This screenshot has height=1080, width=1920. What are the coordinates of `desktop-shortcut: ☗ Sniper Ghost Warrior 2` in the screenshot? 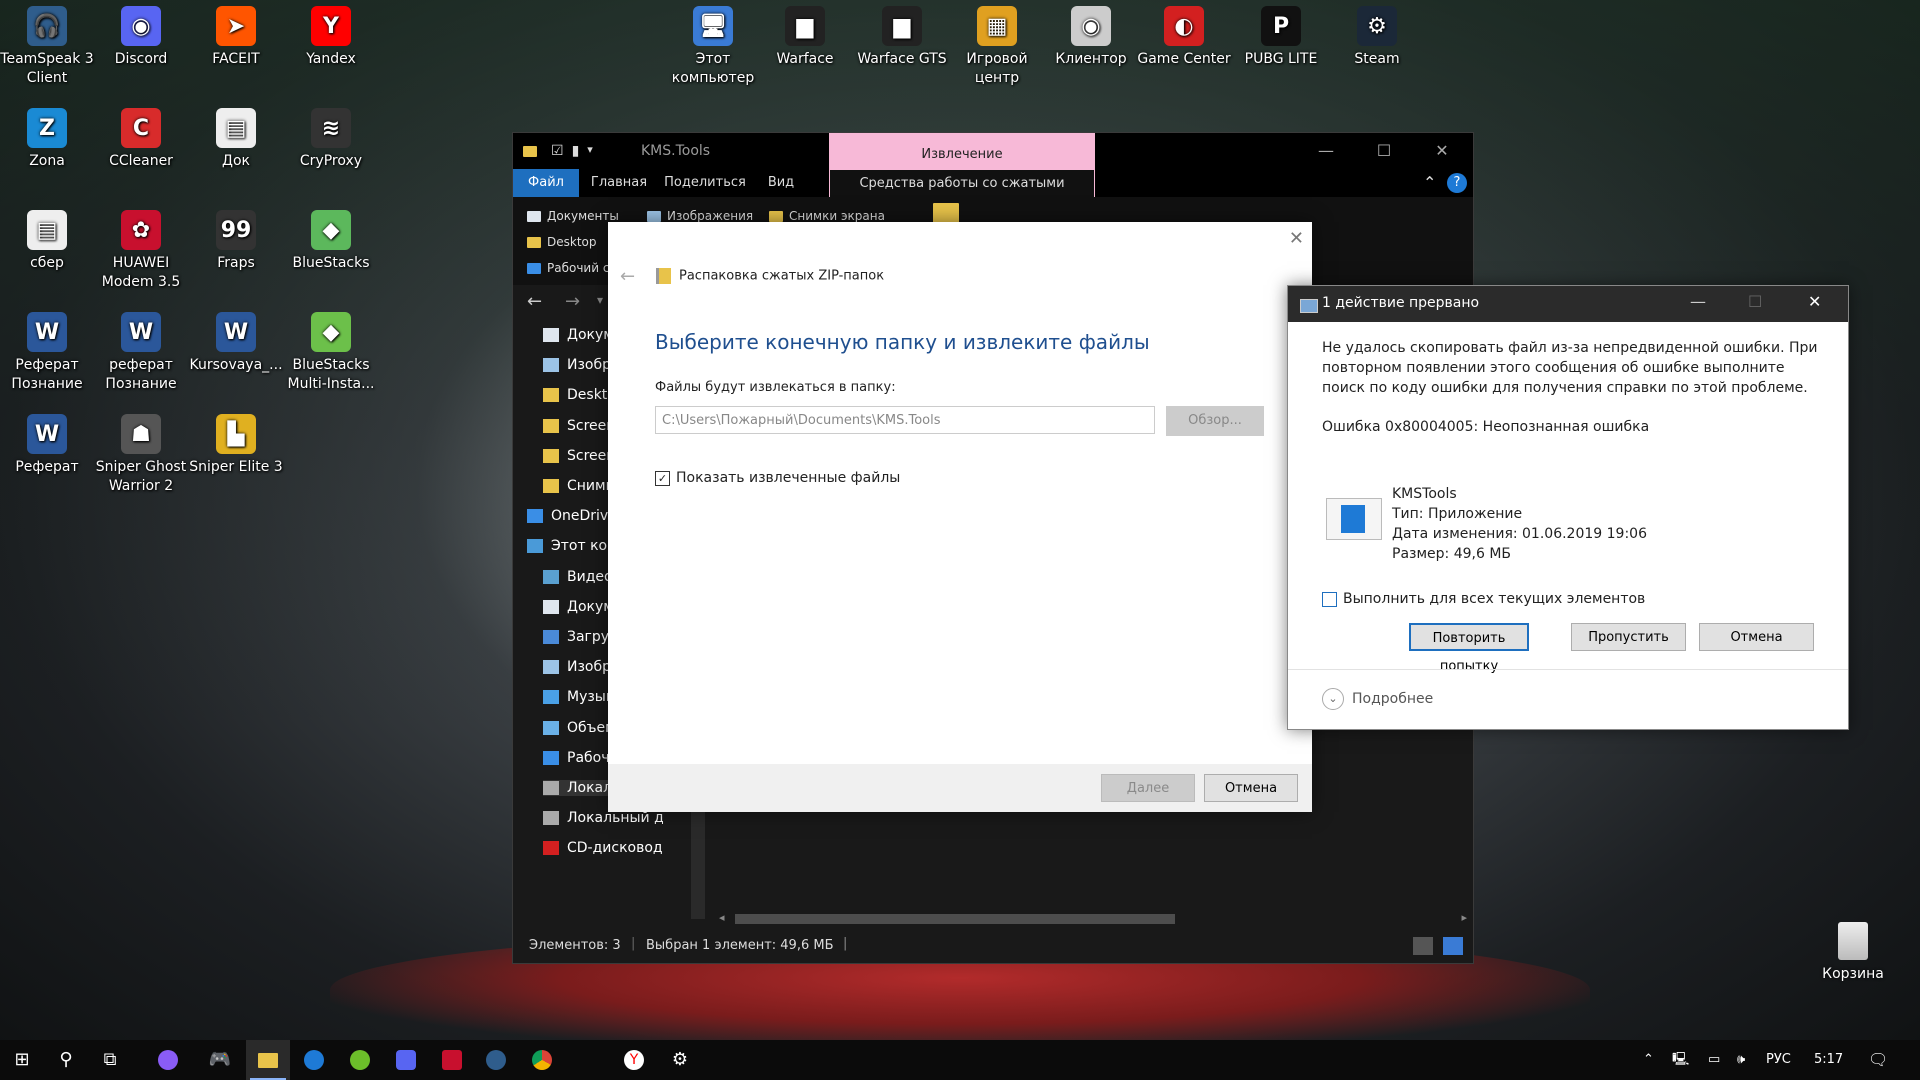 It's located at (141, 452).